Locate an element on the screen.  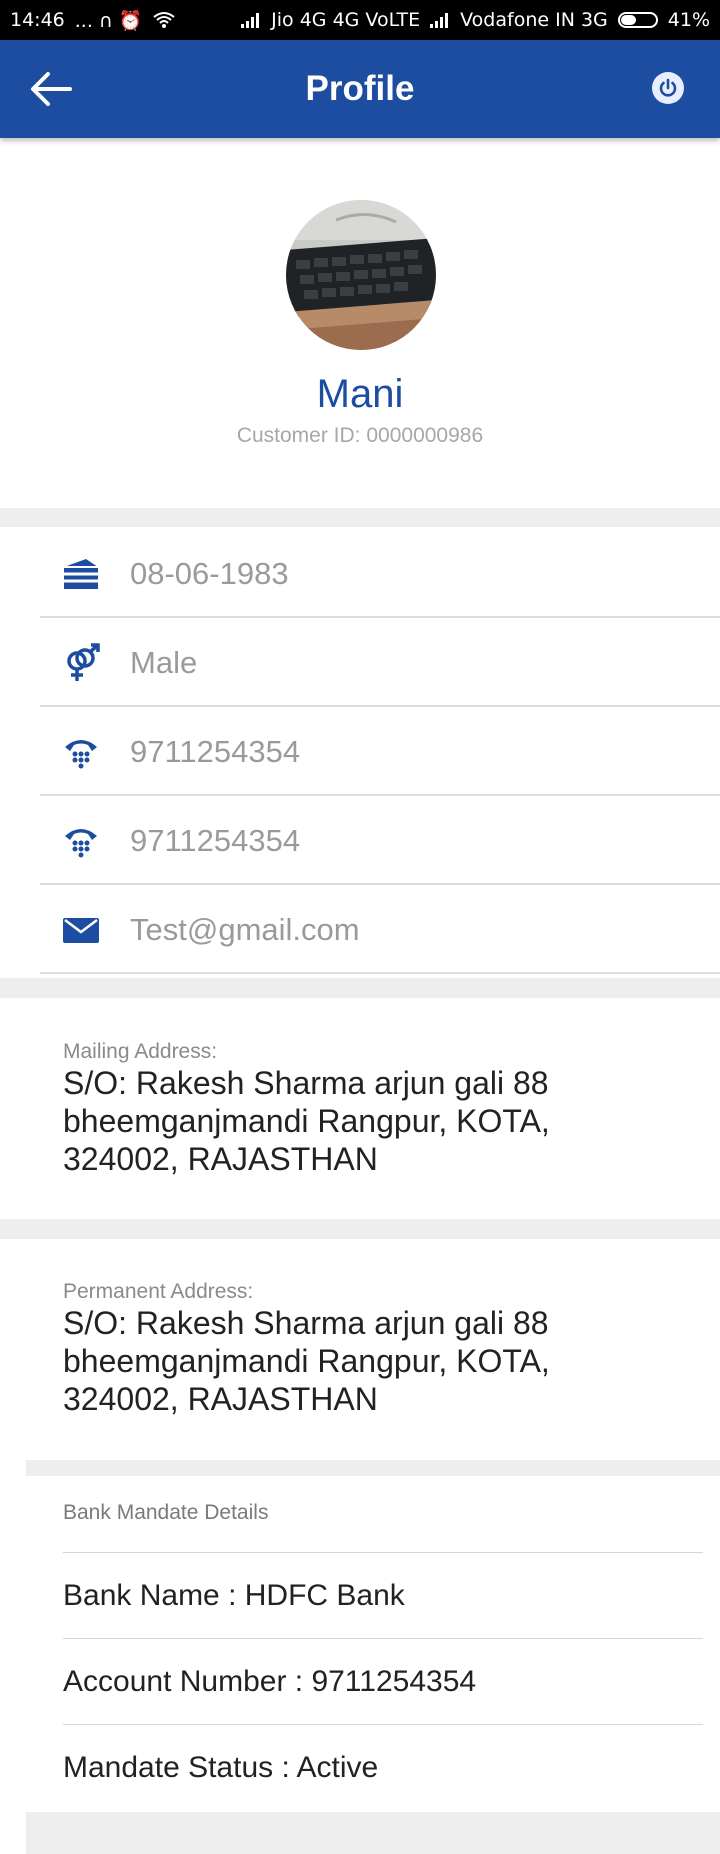
customer-id: Customer ID: 0000000986 is located at coordinates (360, 435).